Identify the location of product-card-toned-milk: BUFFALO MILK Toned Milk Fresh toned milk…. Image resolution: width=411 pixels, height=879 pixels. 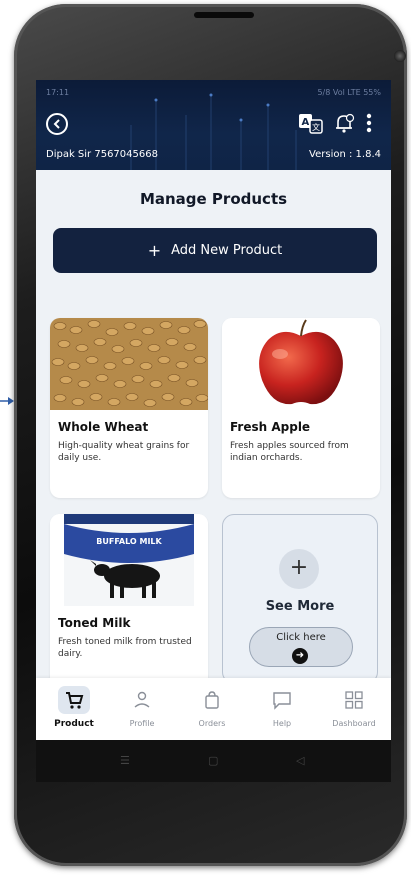
(129, 604).